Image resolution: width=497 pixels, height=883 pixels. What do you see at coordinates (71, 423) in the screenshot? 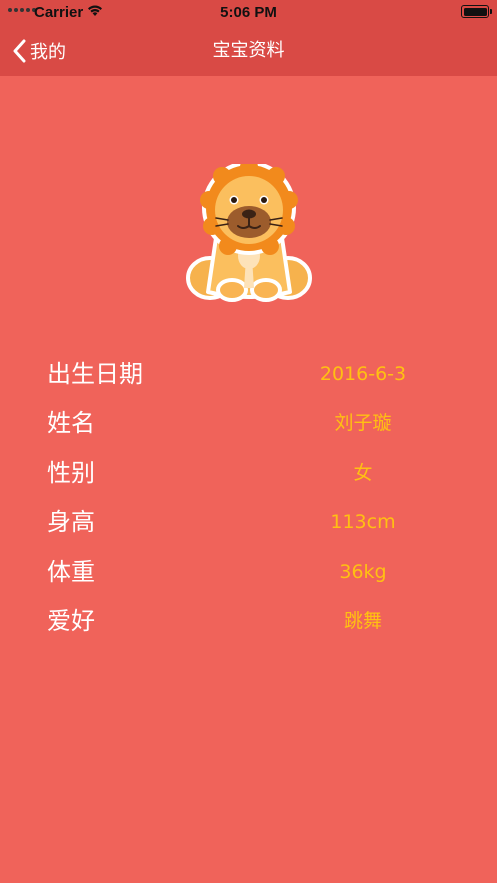
I see `name-label: 姓名` at bounding box center [71, 423].